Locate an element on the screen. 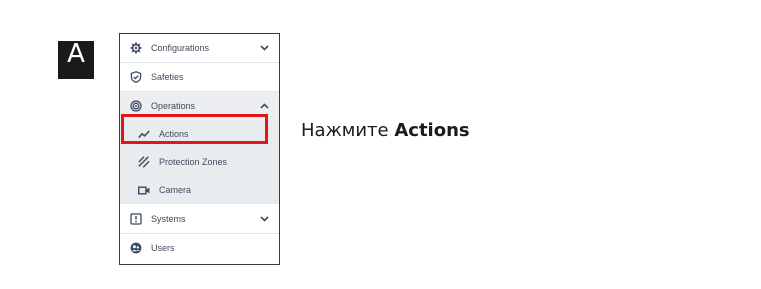 Image resolution: width=761 pixels, height=289 pixels. menu-item-label: Systems is located at coordinates (168, 219).